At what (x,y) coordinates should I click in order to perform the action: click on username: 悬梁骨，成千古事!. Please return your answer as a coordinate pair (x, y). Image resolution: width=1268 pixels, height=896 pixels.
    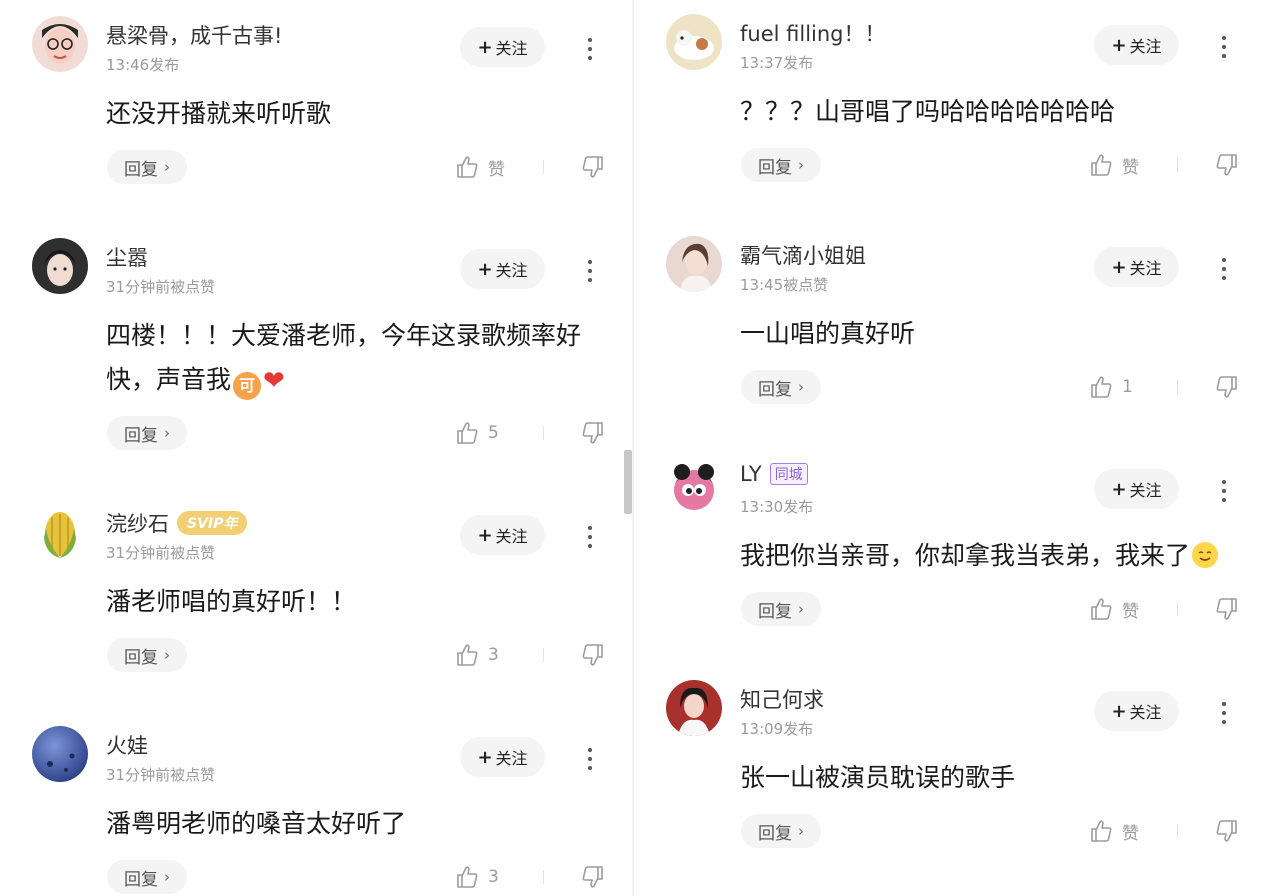
    Looking at the image, I should click on (194, 35).